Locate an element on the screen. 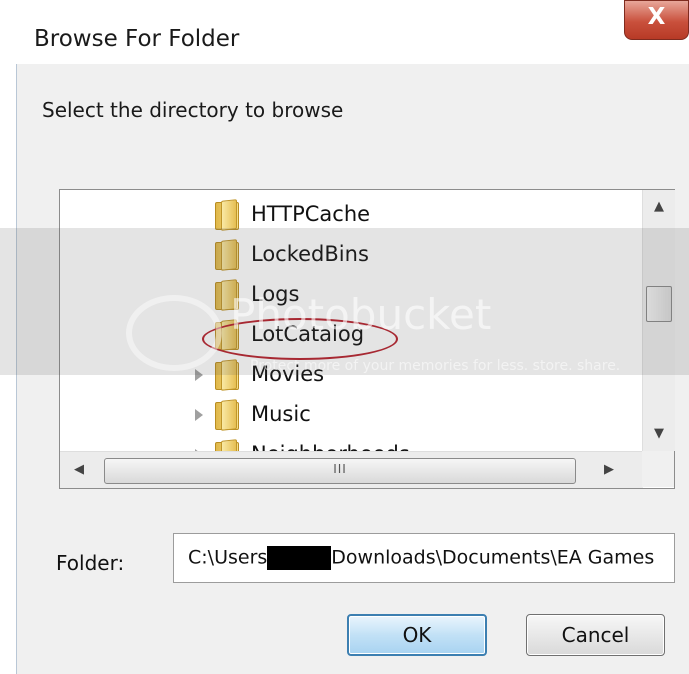 The image size is (689, 674). close-icon: X is located at coordinates (656, 17).